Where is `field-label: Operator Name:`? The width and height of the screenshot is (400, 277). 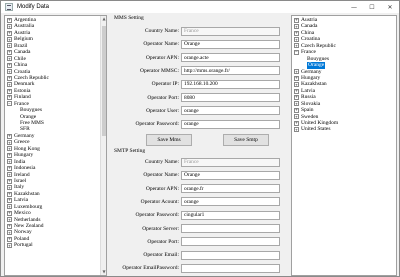 field-label: Operator Name: is located at coordinates (161, 175).